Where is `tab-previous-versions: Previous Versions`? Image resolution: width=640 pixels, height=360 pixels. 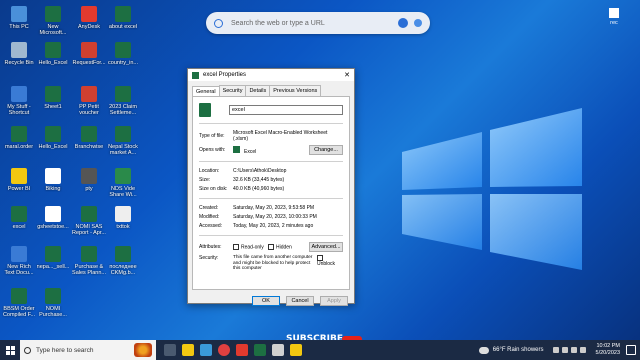
tab-previous-versions: Previous Versions is located at coordinates (295, 90).